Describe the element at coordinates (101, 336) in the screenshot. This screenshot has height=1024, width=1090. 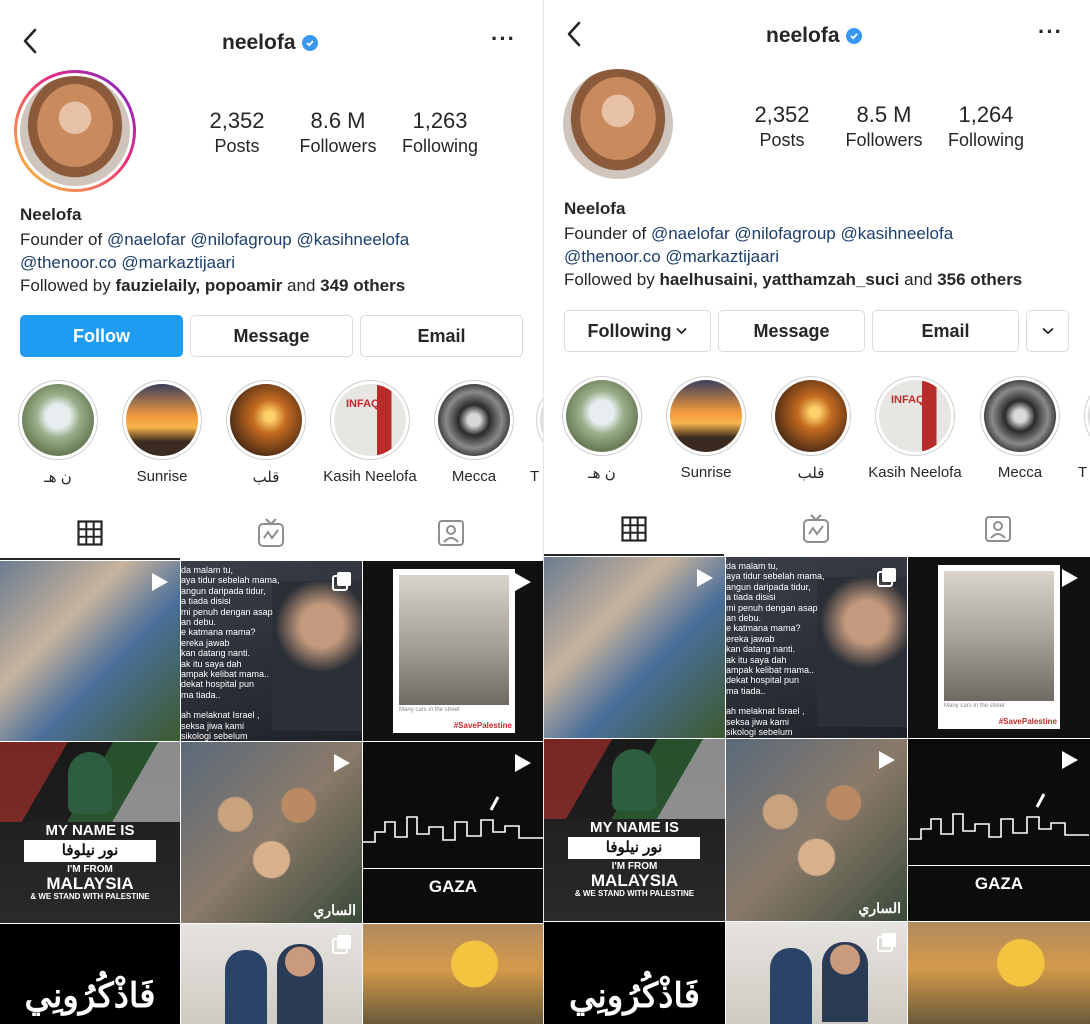
I see `follow-button: Follow` at that location.